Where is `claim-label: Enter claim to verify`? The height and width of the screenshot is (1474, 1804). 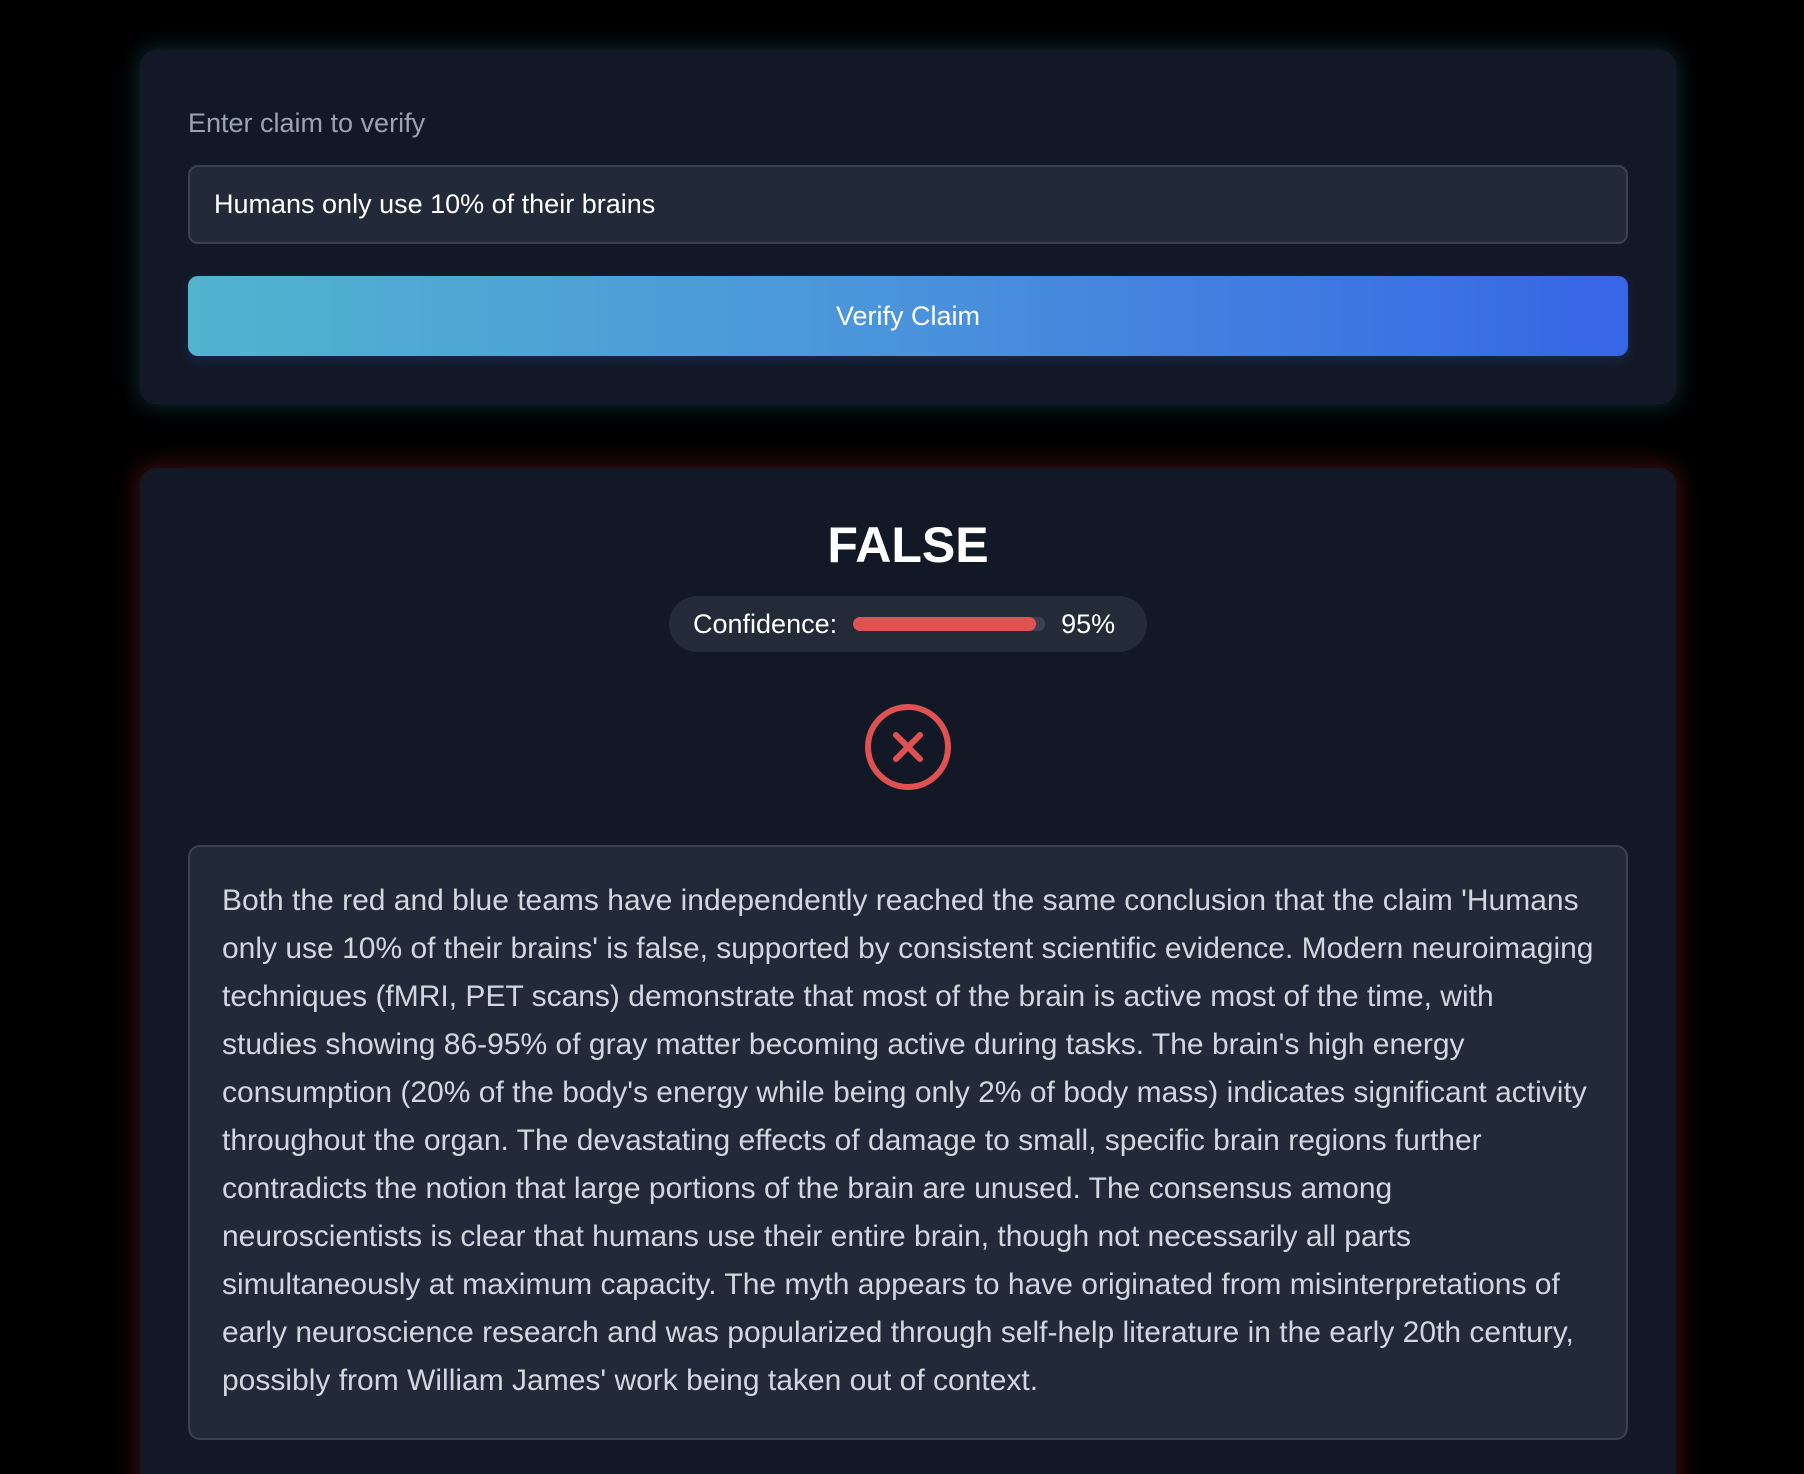
claim-label: Enter claim to verify is located at coordinates (307, 123).